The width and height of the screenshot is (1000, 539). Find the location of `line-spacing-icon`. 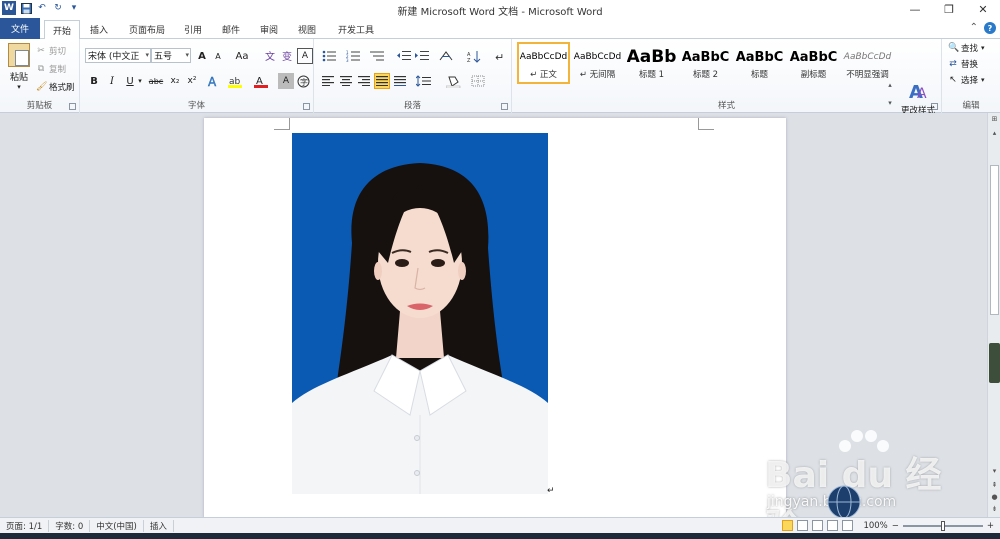

line-spacing-icon is located at coordinates (424, 81).